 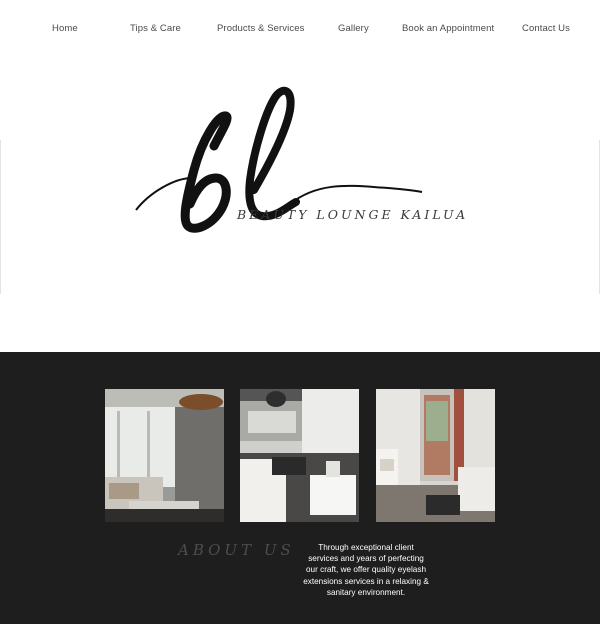 I want to click on about-us-heading: ABOUT US, so click(x=236, y=550).